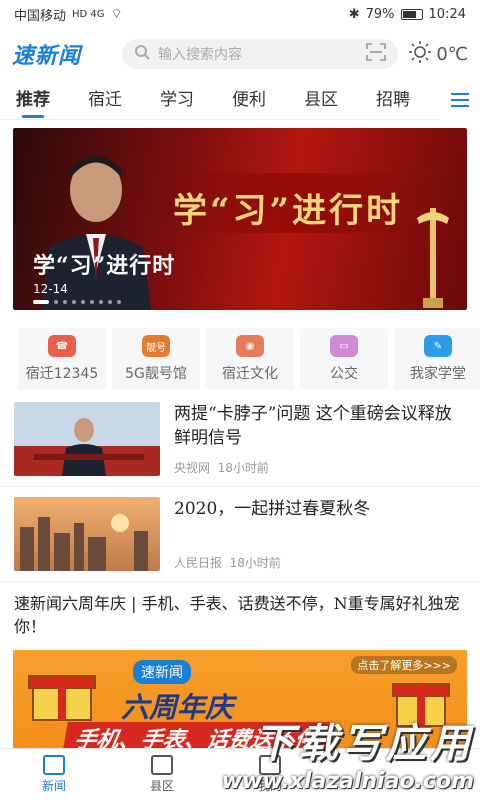  What do you see at coordinates (452, 54) in the screenshot?
I see `temperature: 0℃` at bounding box center [452, 54].